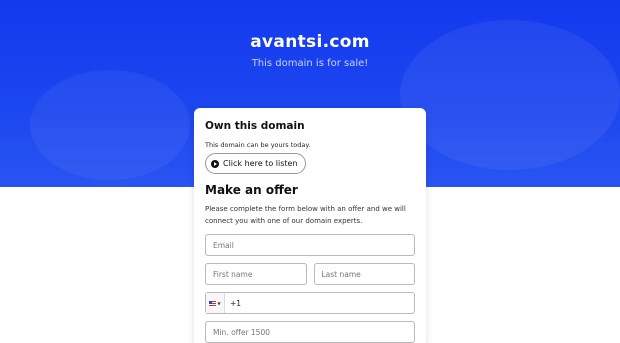  I want to click on email-field: Email, so click(310, 245).